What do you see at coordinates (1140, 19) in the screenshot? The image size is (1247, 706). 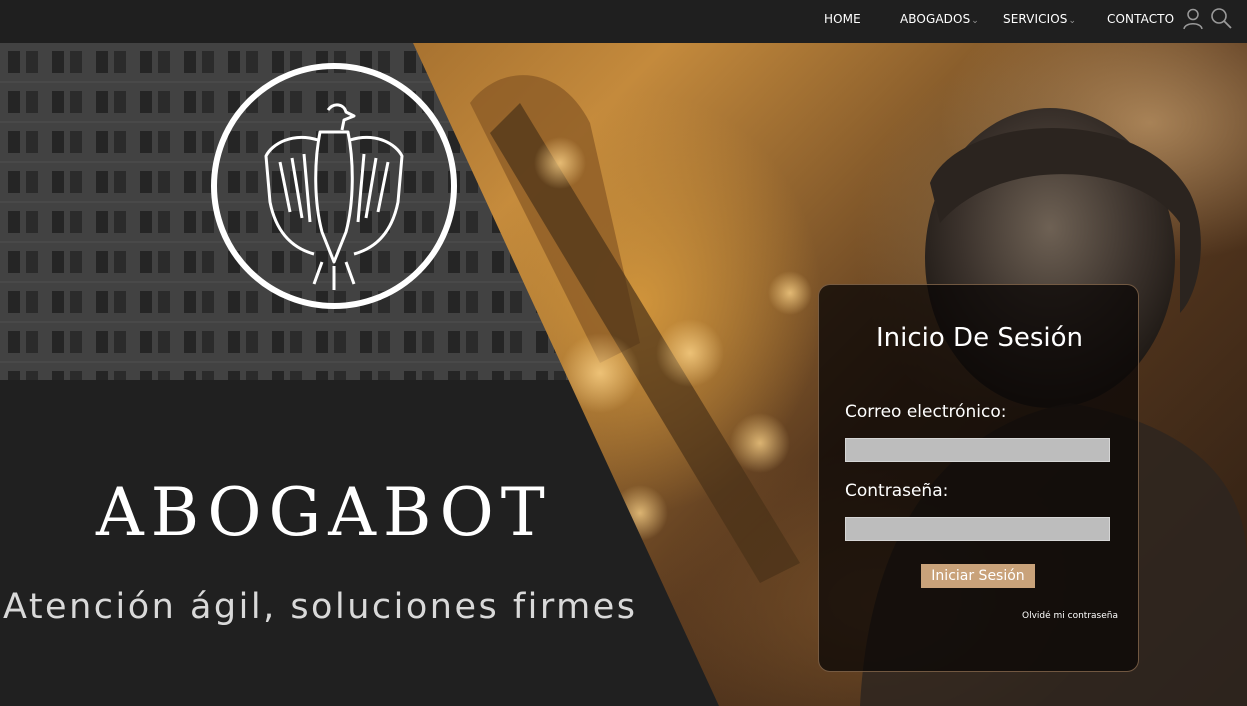 I see `nav-contacto-link: CONTACTO` at bounding box center [1140, 19].